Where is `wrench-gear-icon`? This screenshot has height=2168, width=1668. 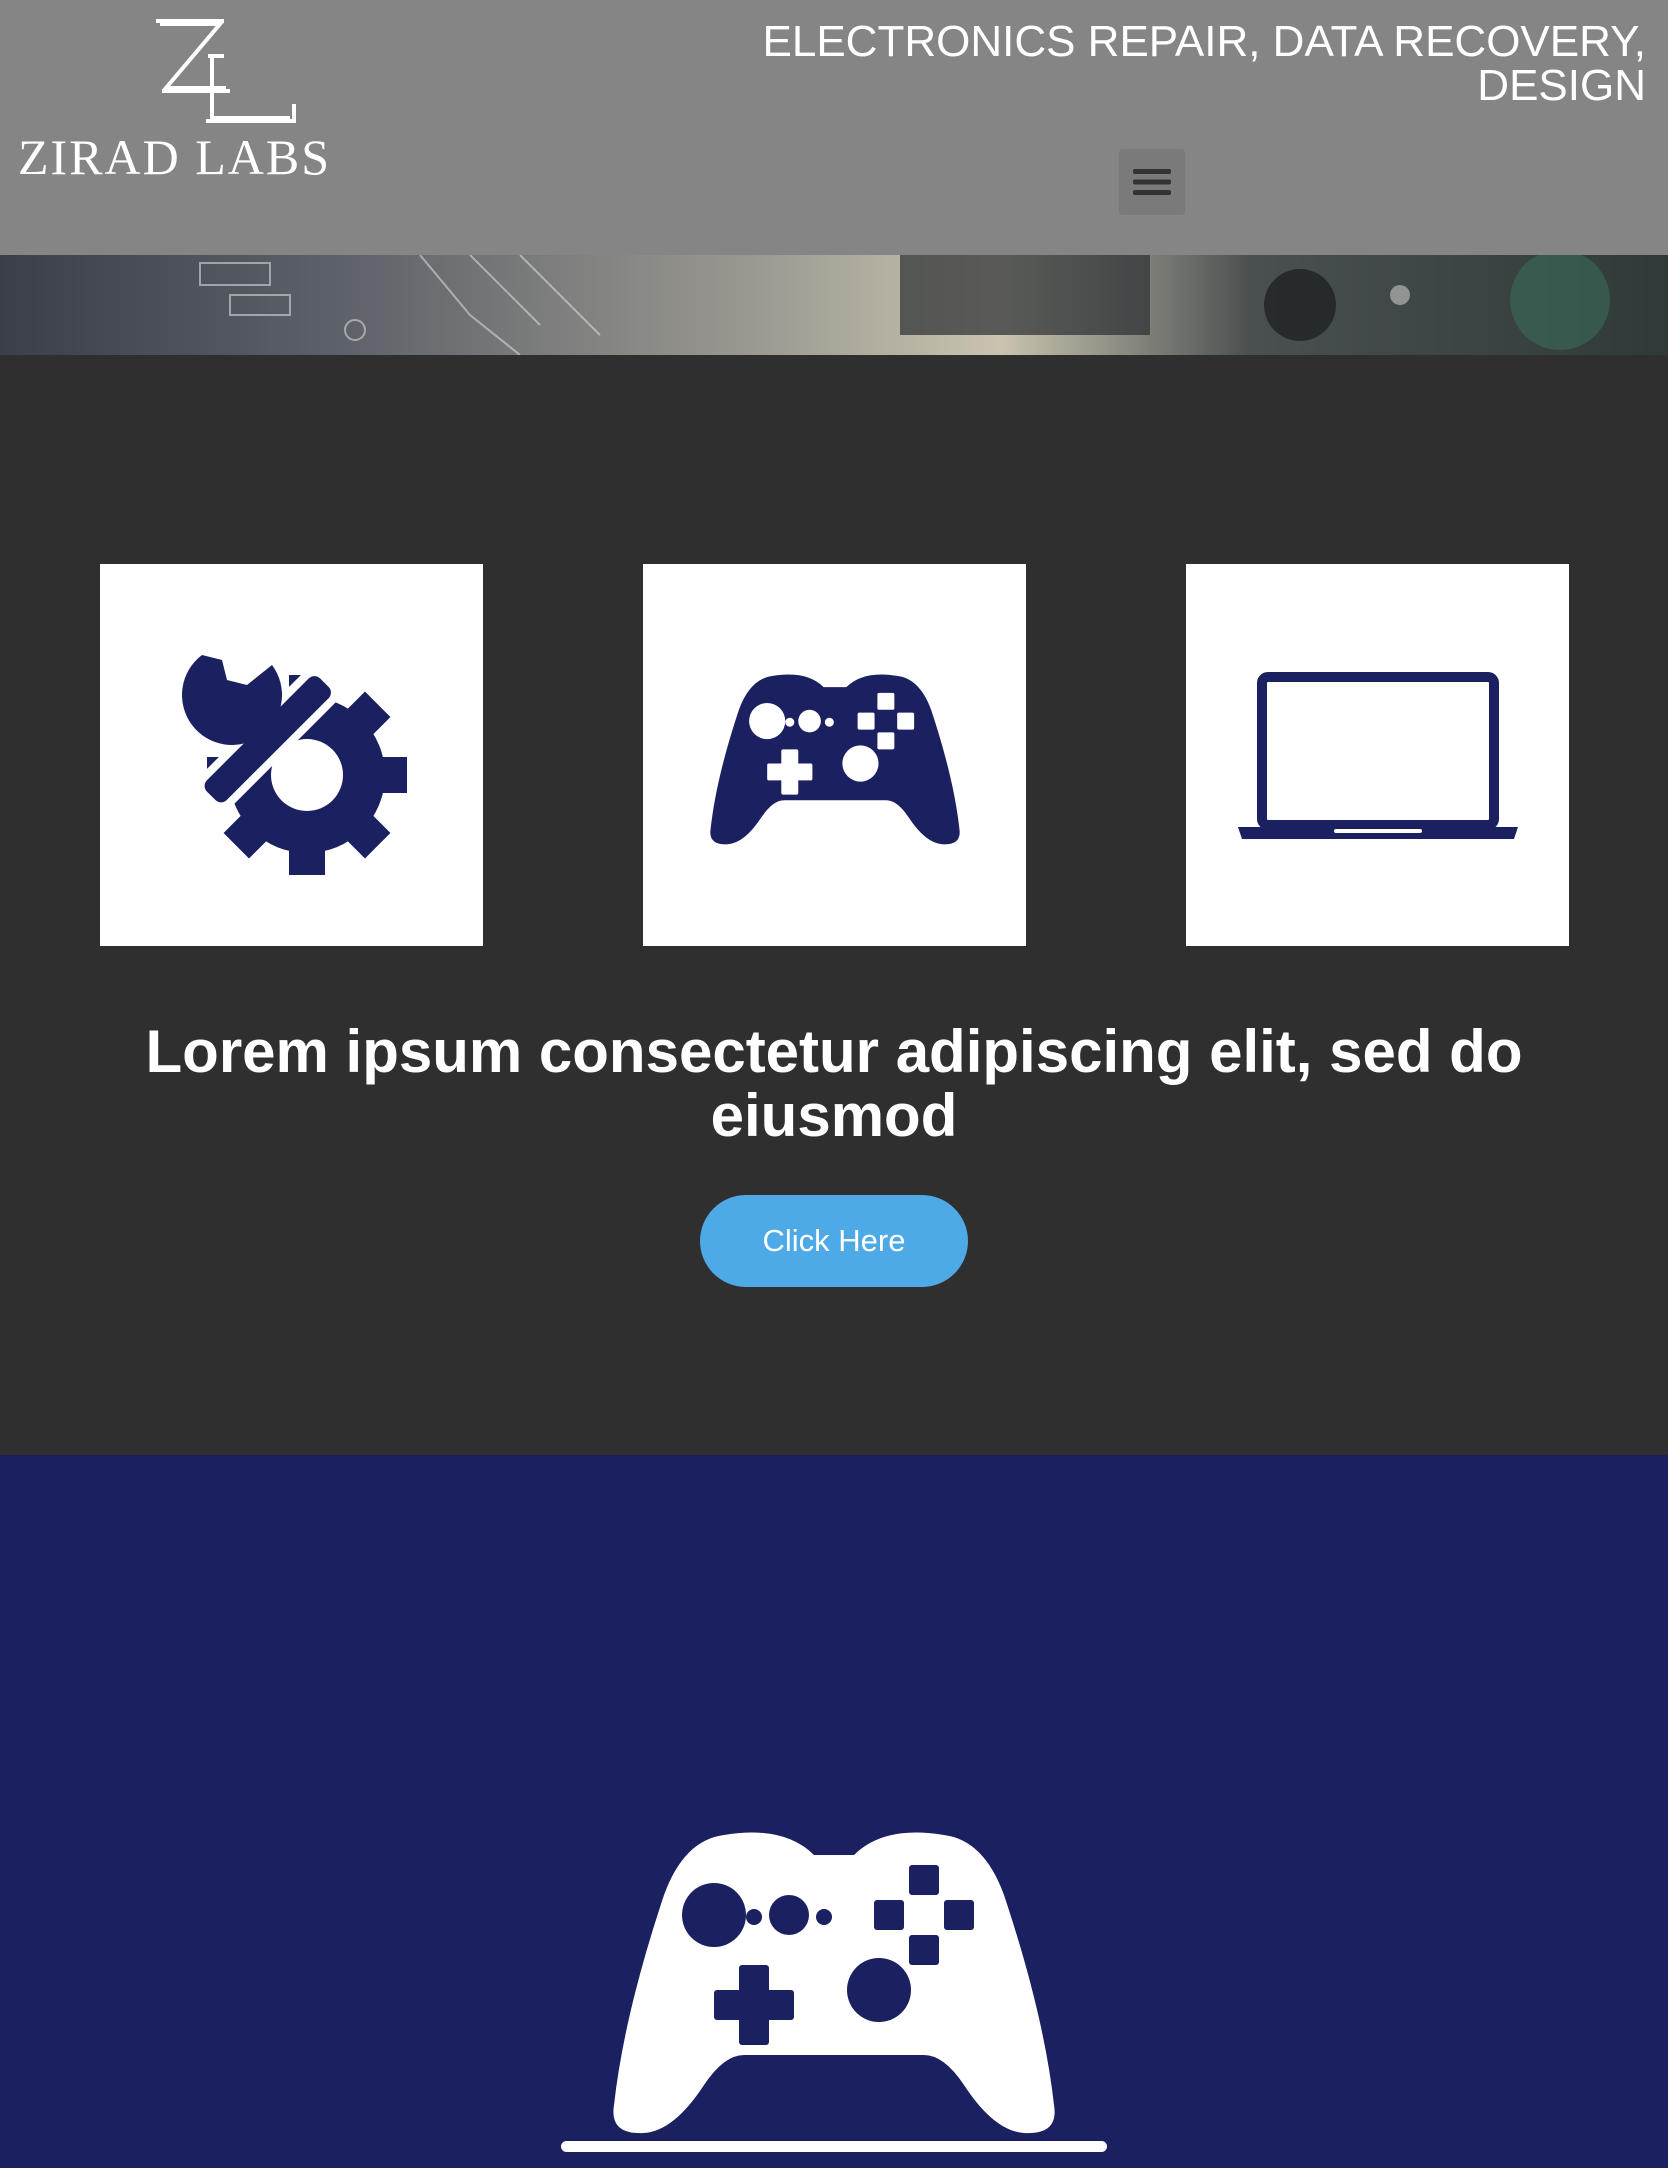
wrench-gear-icon is located at coordinates (294, 765).